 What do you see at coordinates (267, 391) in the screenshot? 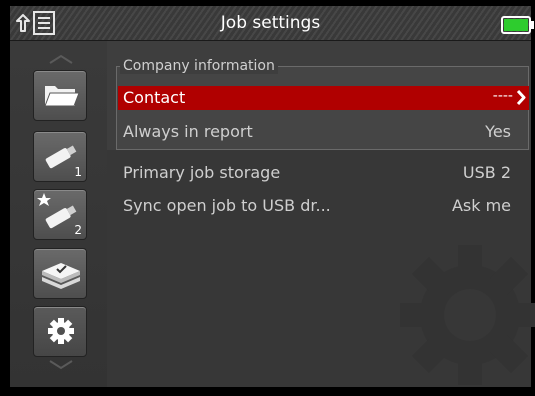
I see `bottom-bar` at bounding box center [267, 391].